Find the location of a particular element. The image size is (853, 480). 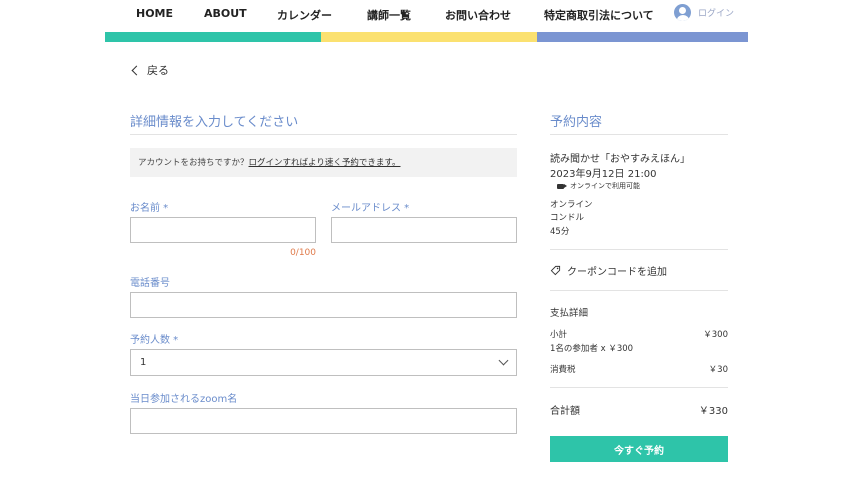

add-coupon-link: クーポンコードを追加 is located at coordinates (608, 270).